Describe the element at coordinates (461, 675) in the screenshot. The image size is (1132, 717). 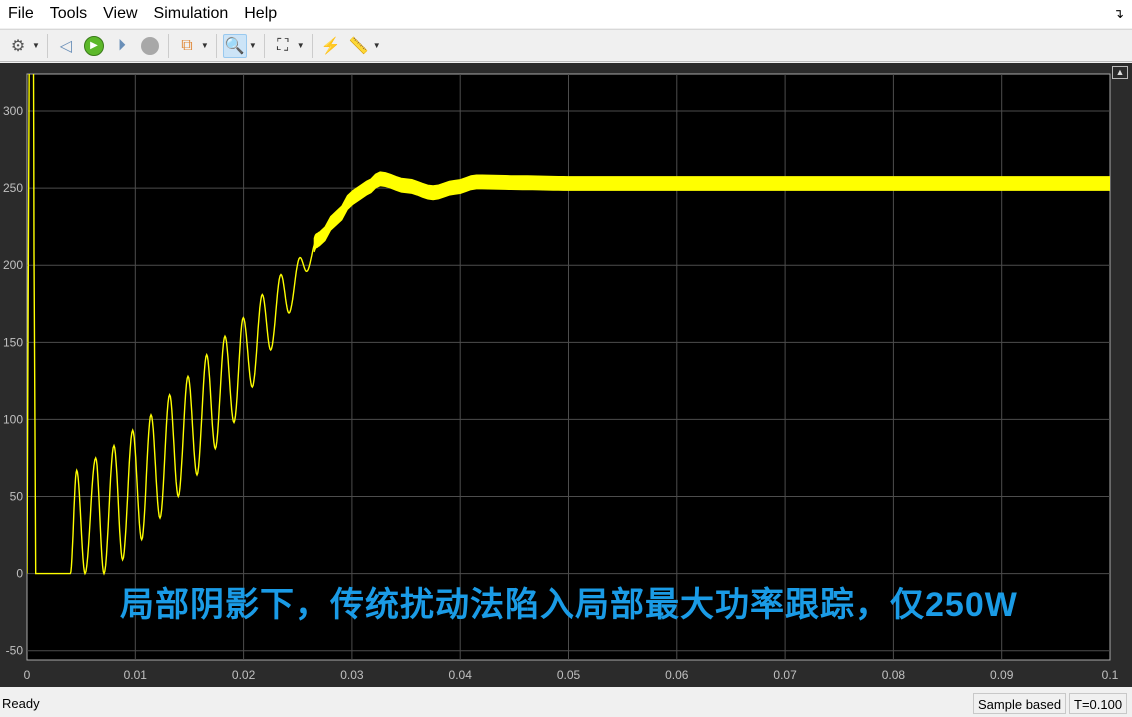
I see `x-tick-label: 0.04` at that location.